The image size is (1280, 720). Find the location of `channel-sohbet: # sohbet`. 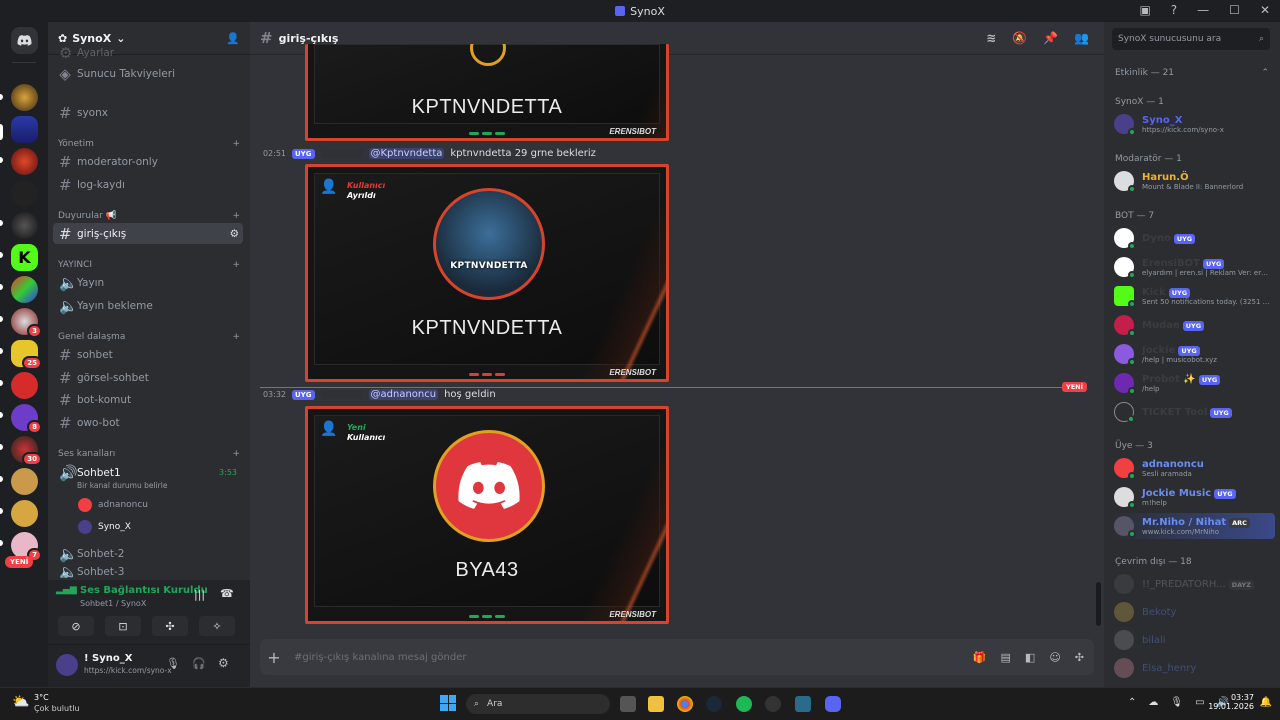

channel-sohbet: # sohbet is located at coordinates (148, 354).